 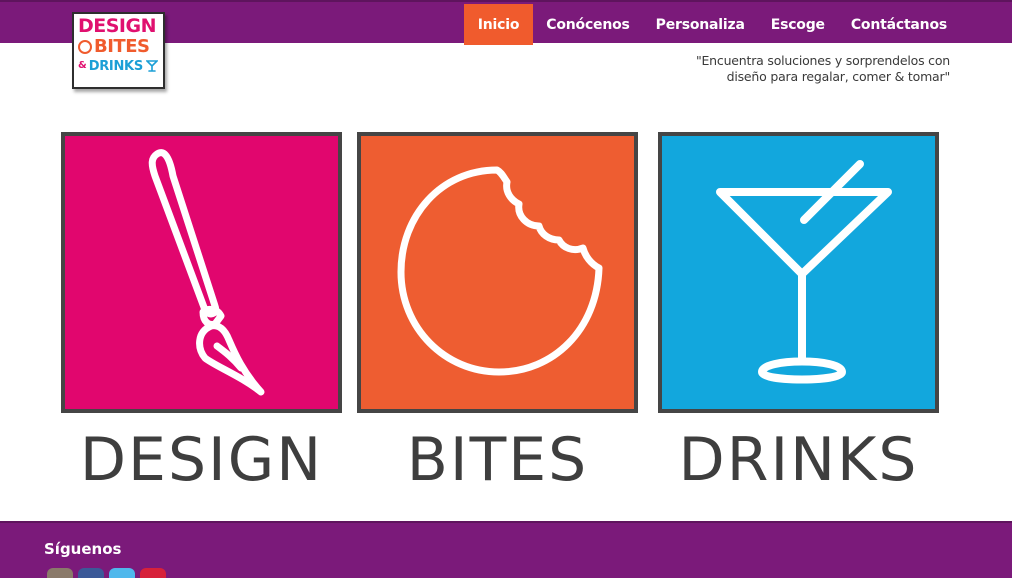 I want to click on logo-drinks-text: DRINKS, so click(x=115, y=66).